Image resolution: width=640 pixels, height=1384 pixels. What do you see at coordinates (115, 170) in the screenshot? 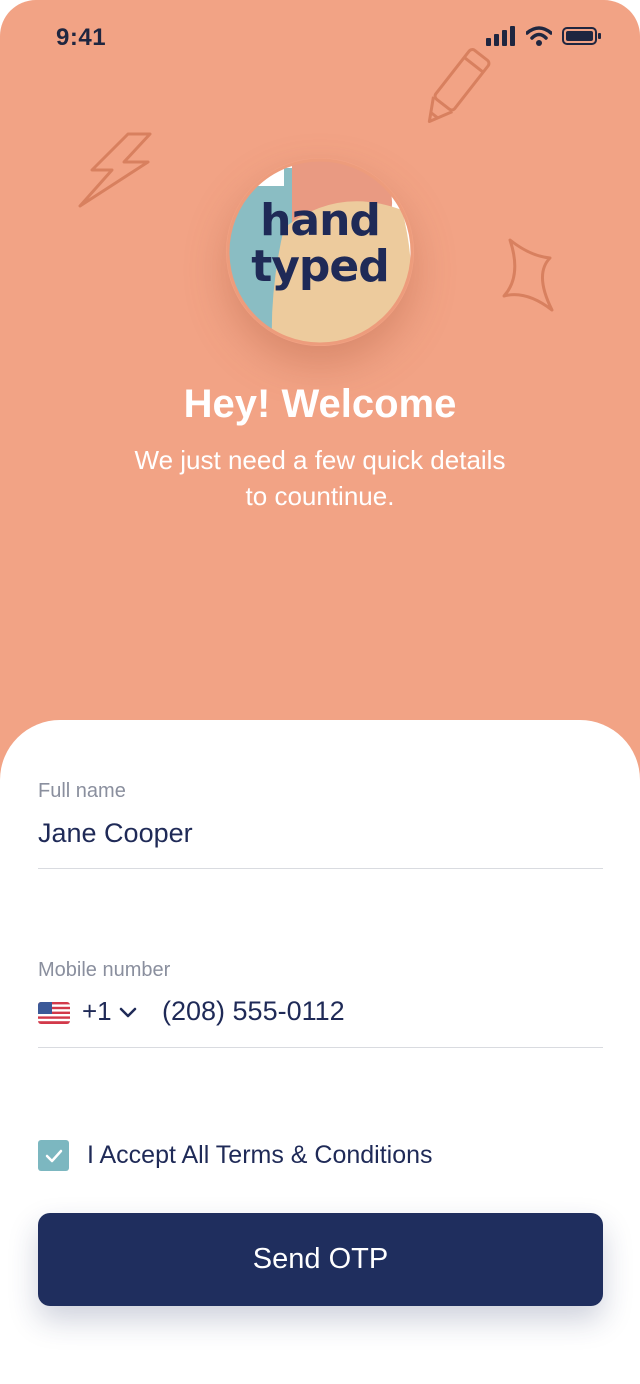
I see `lightning-doodle-icon` at bounding box center [115, 170].